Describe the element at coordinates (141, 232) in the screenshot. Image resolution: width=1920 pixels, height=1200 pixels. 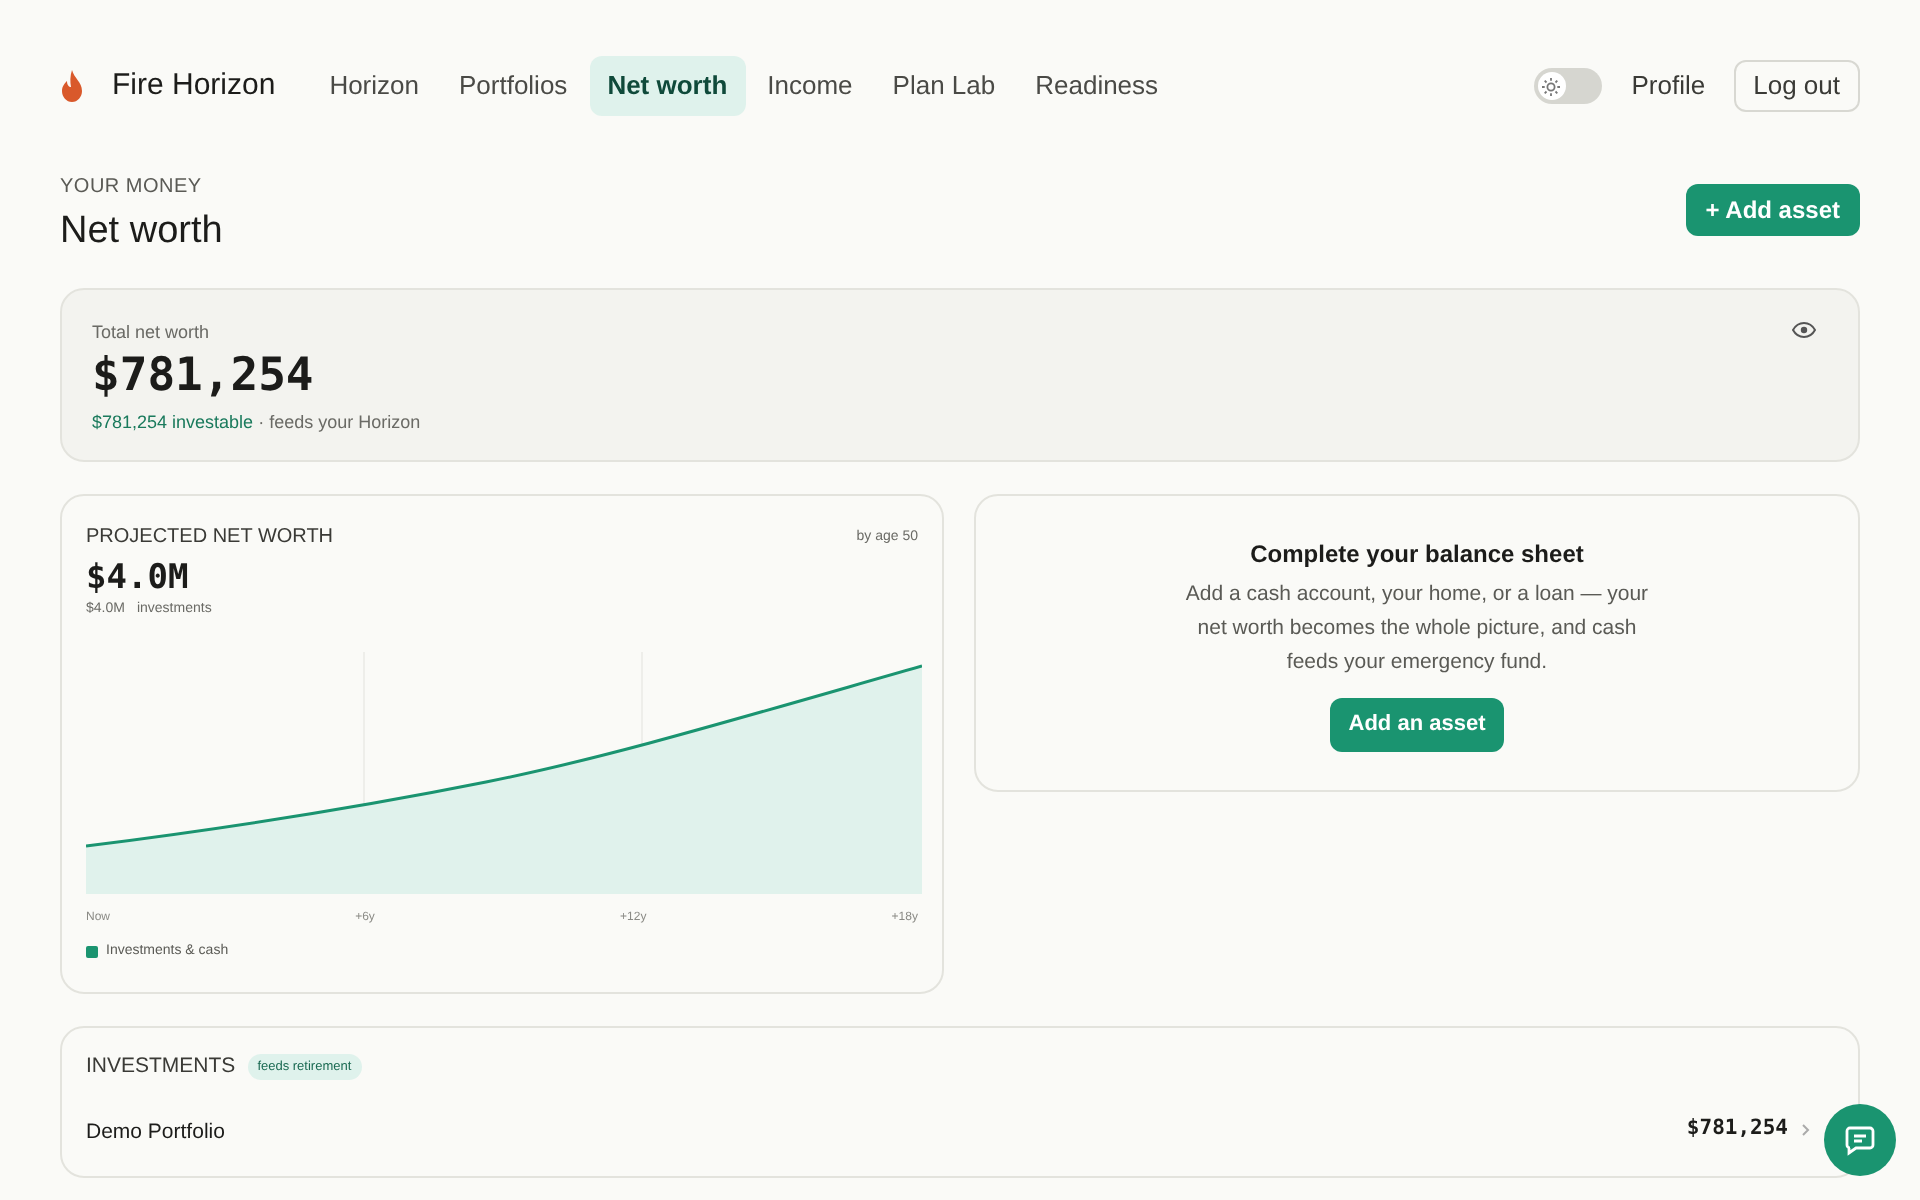
I see `page-title: Net worth` at that location.